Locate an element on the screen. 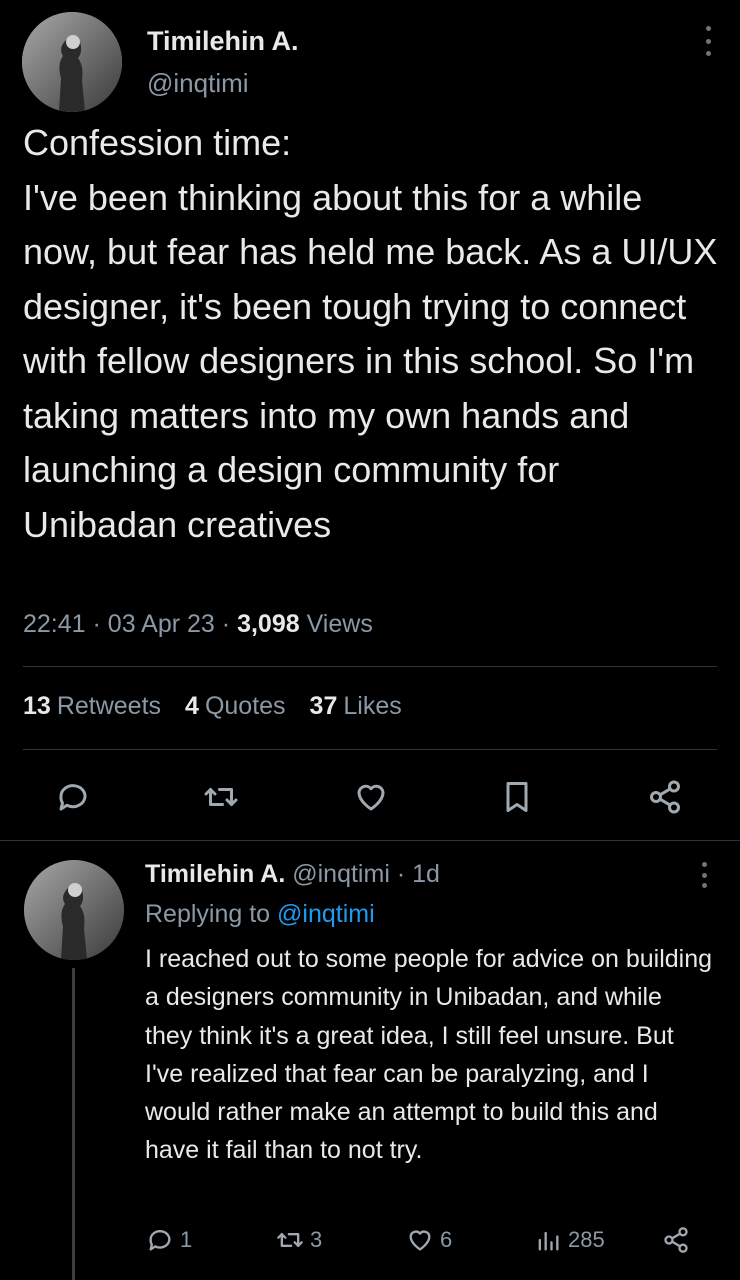  tweet-meta: 22:41 · 03 Apr 23 · 3,098 Views is located at coordinates (198, 624).